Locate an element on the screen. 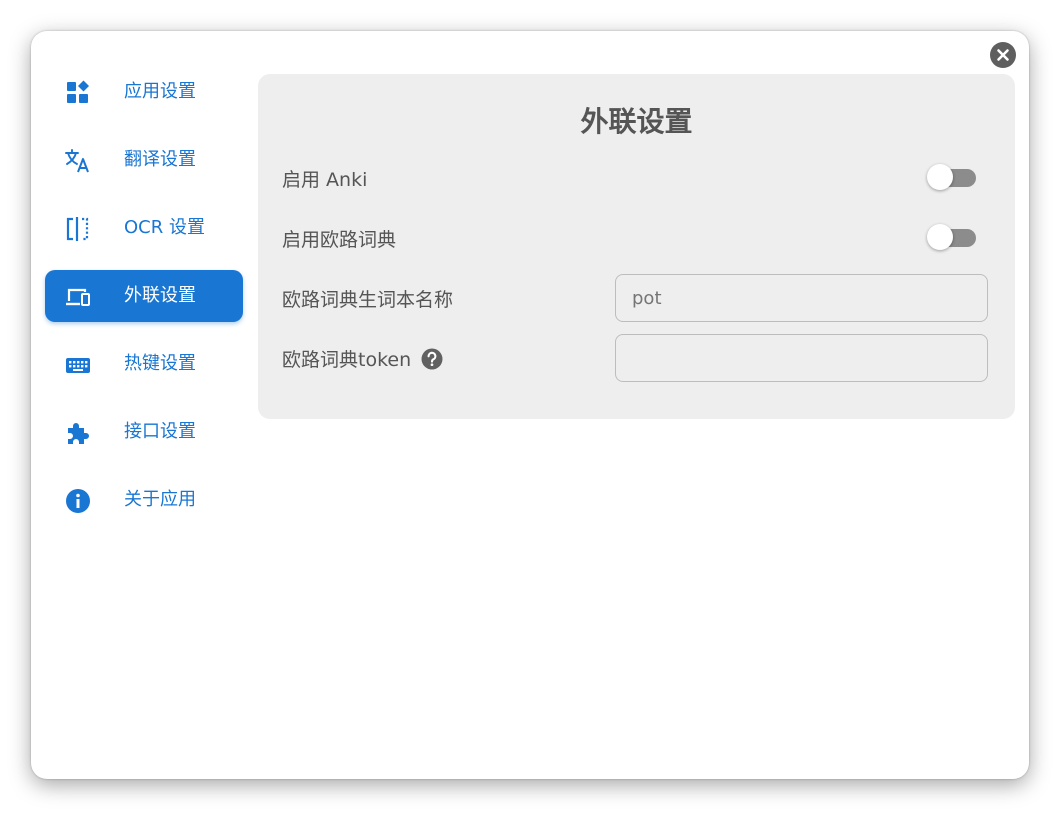  eudic-token-label-row: 欧路词典token is located at coordinates (362, 360).